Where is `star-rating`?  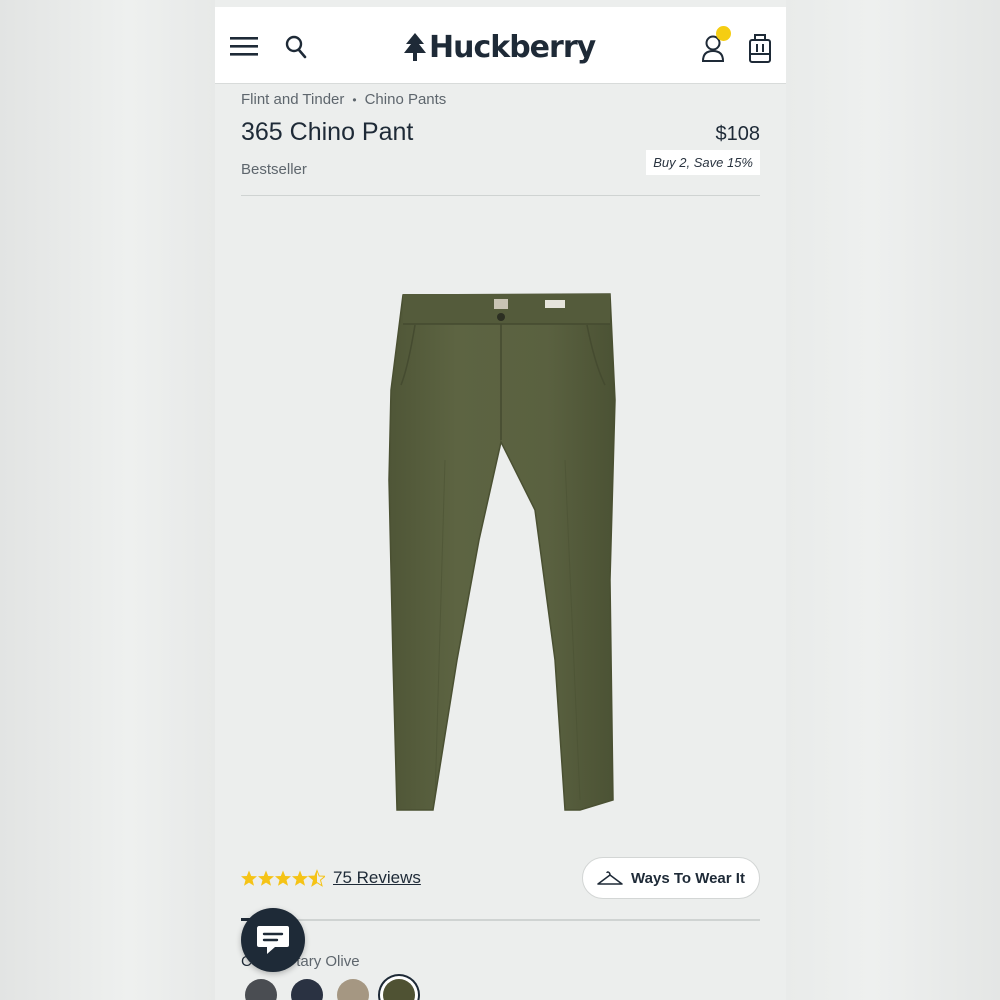 star-rating is located at coordinates (283, 878).